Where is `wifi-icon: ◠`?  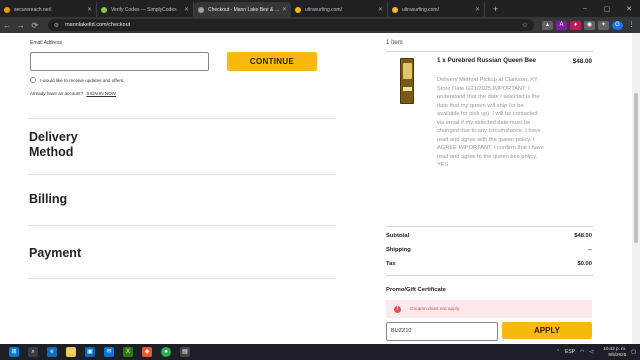
wifi-icon: ◠ is located at coordinates (582, 352).